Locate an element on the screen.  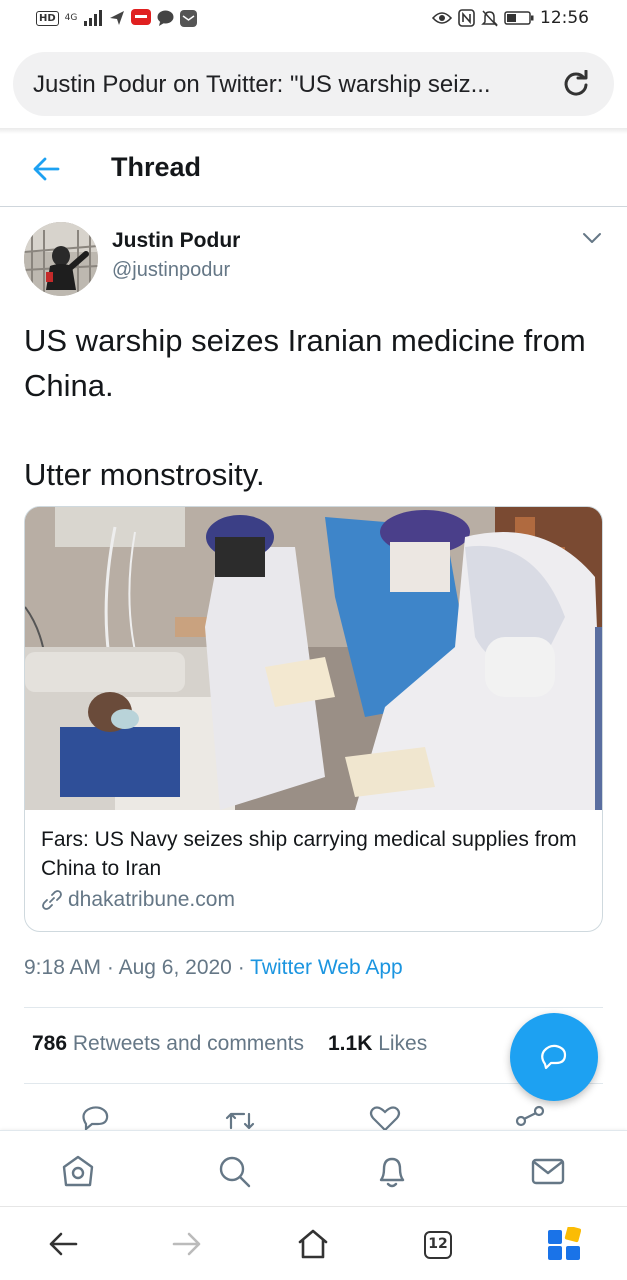
signal-icon is located at coordinates (93, 18).